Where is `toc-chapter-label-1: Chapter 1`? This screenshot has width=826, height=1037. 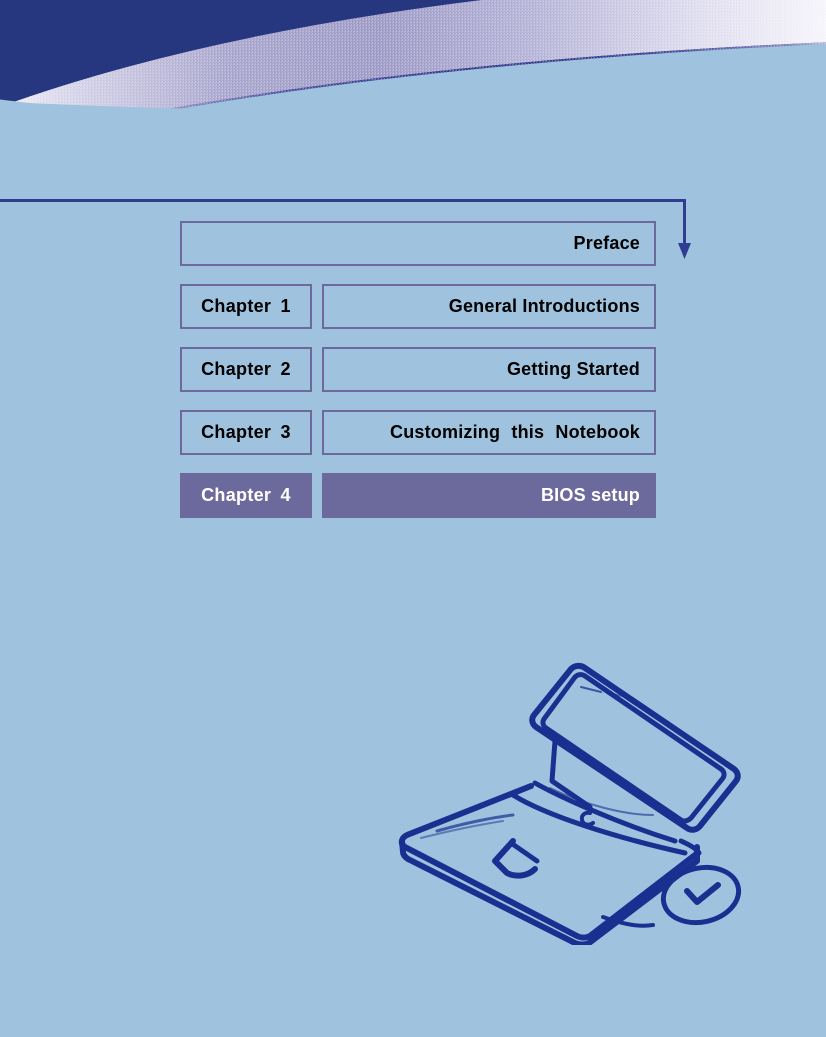
toc-chapter-label-1: Chapter 1 is located at coordinates (246, 306).